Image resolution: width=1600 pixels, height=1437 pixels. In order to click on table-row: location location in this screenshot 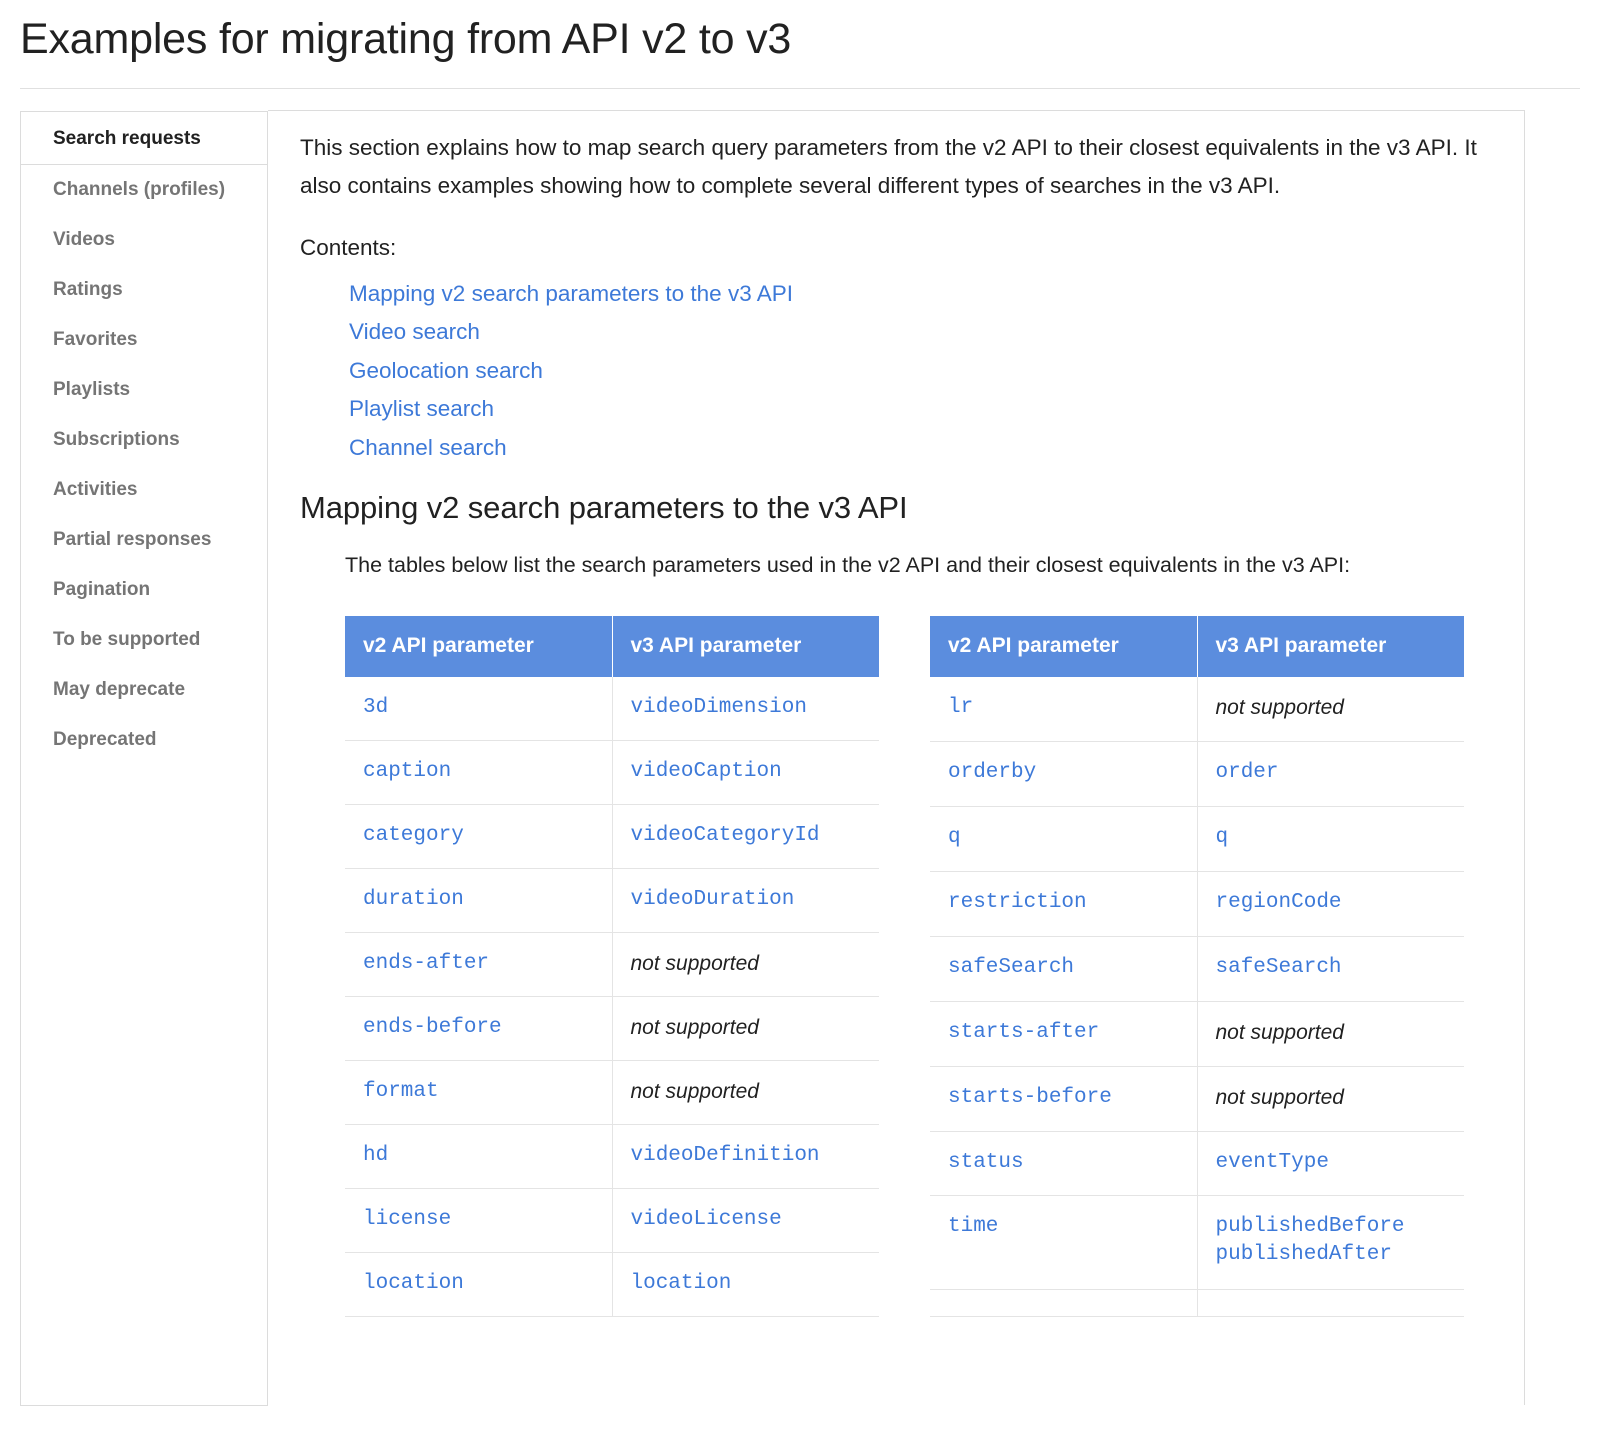, I will do `click(612, 1284)`.